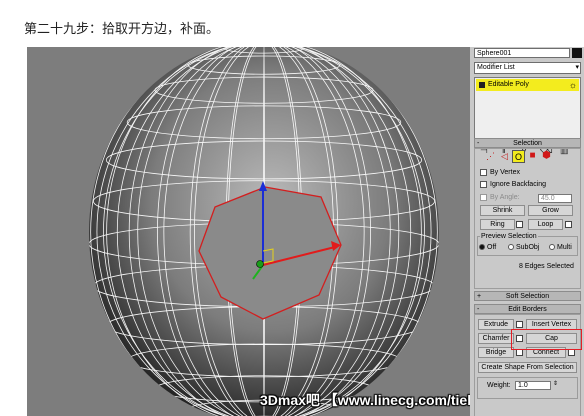 This screenshot has height=416, width=584. Describe the element at coordinates (533, 385) in the screenshot. I see `weight-spinner: 1.0` at that location.